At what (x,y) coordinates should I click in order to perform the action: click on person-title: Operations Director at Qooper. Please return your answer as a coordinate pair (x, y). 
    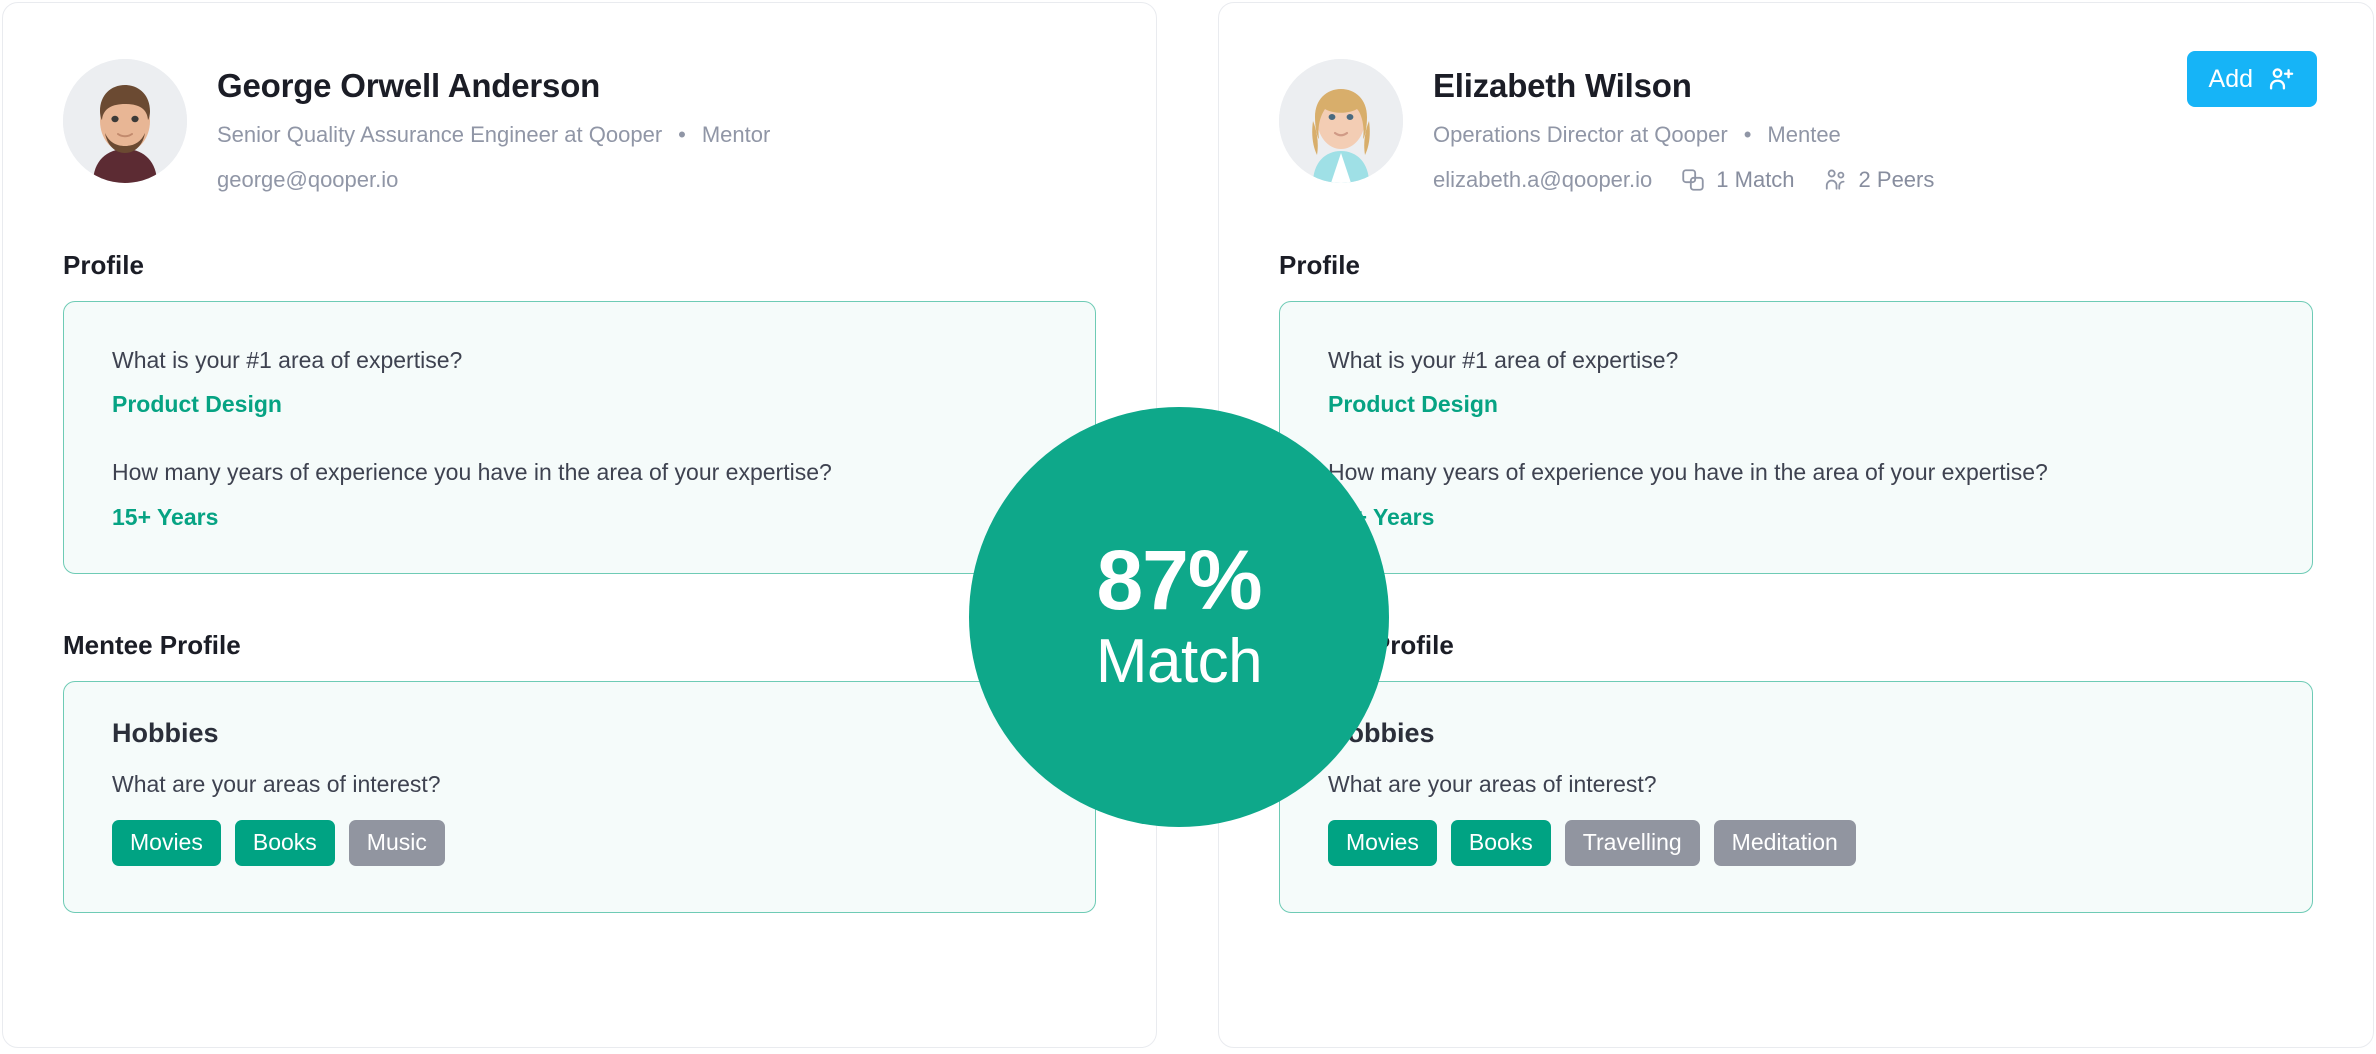
    Looking at the image, I should click on (1580, 134).